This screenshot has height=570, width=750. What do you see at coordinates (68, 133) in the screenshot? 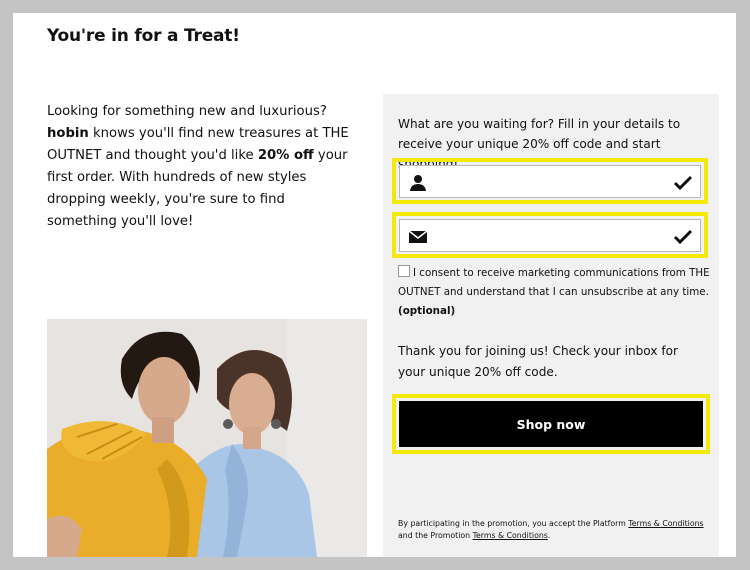
I see `intro-customer-name: hobin` at bounding box center [68, 133].